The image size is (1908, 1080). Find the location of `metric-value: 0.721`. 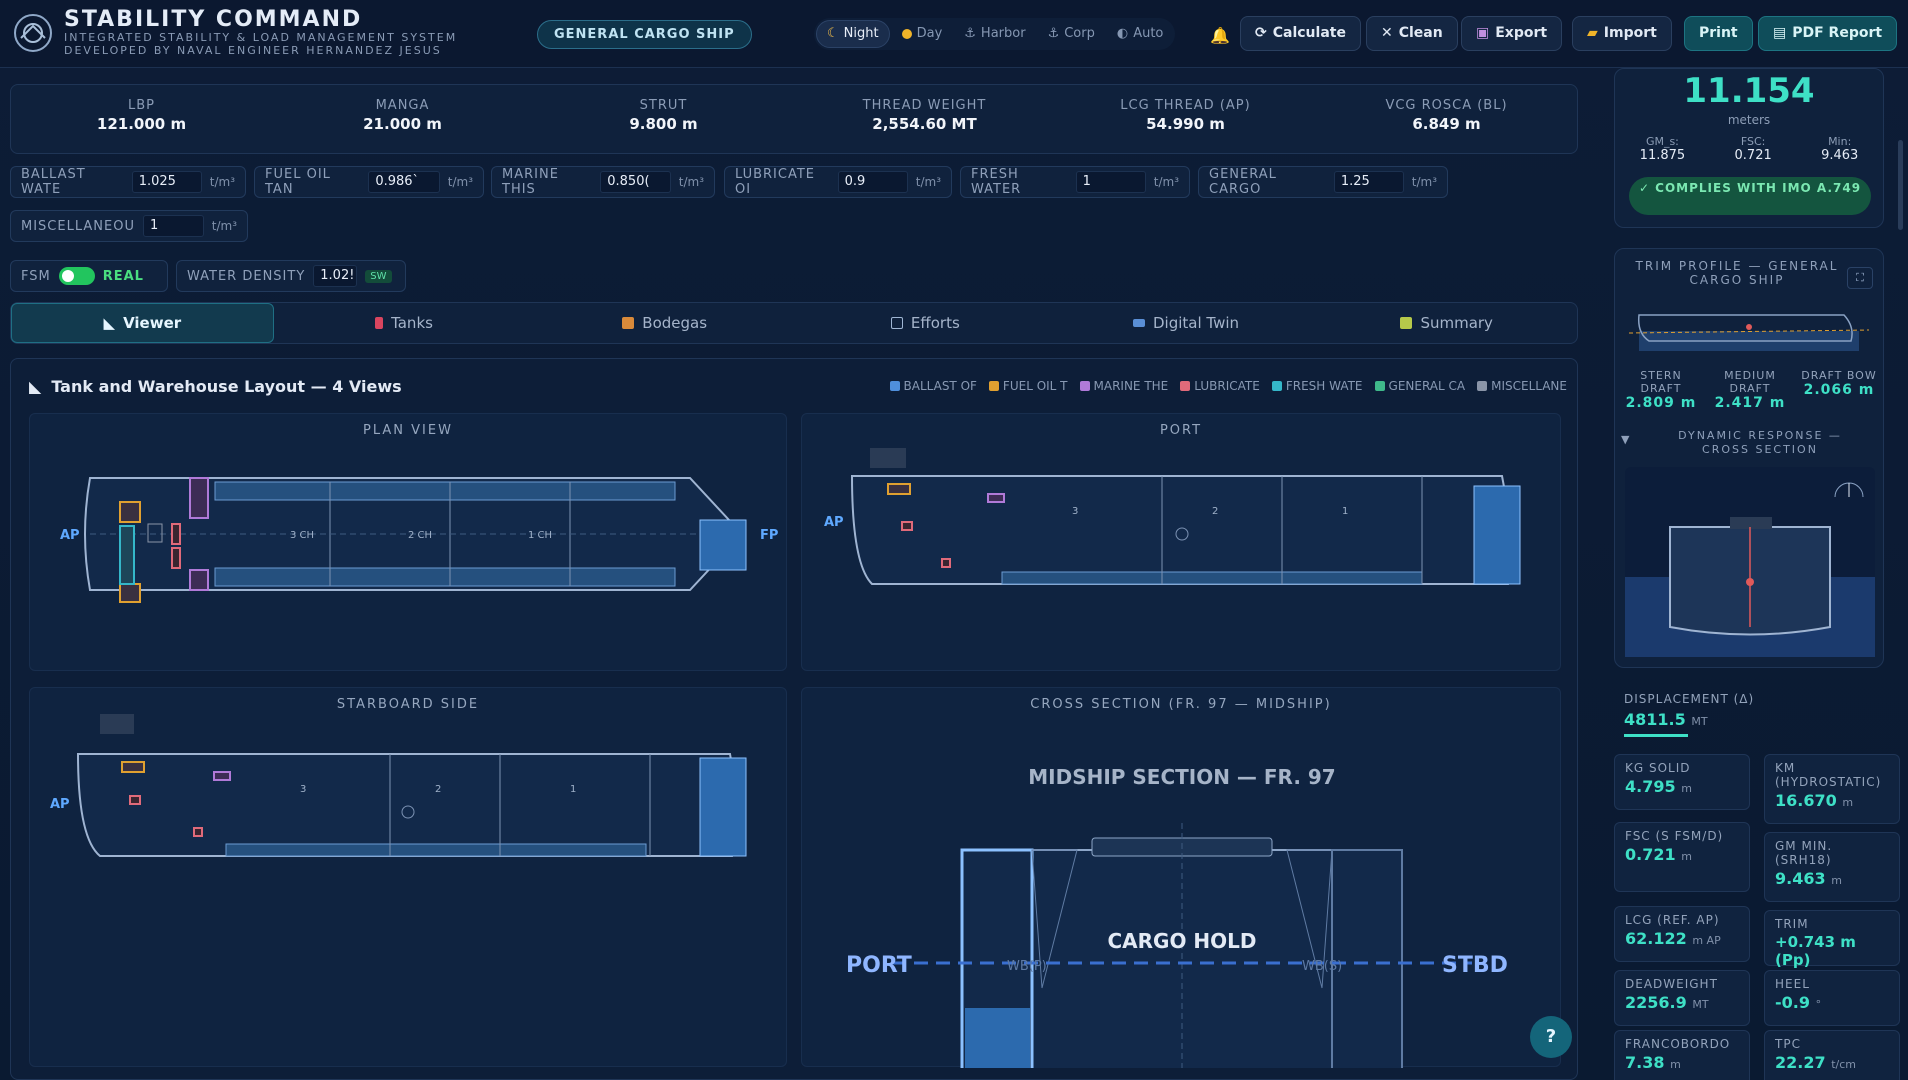

metric-value: 0.721 is located at coordinates (1650, 854).